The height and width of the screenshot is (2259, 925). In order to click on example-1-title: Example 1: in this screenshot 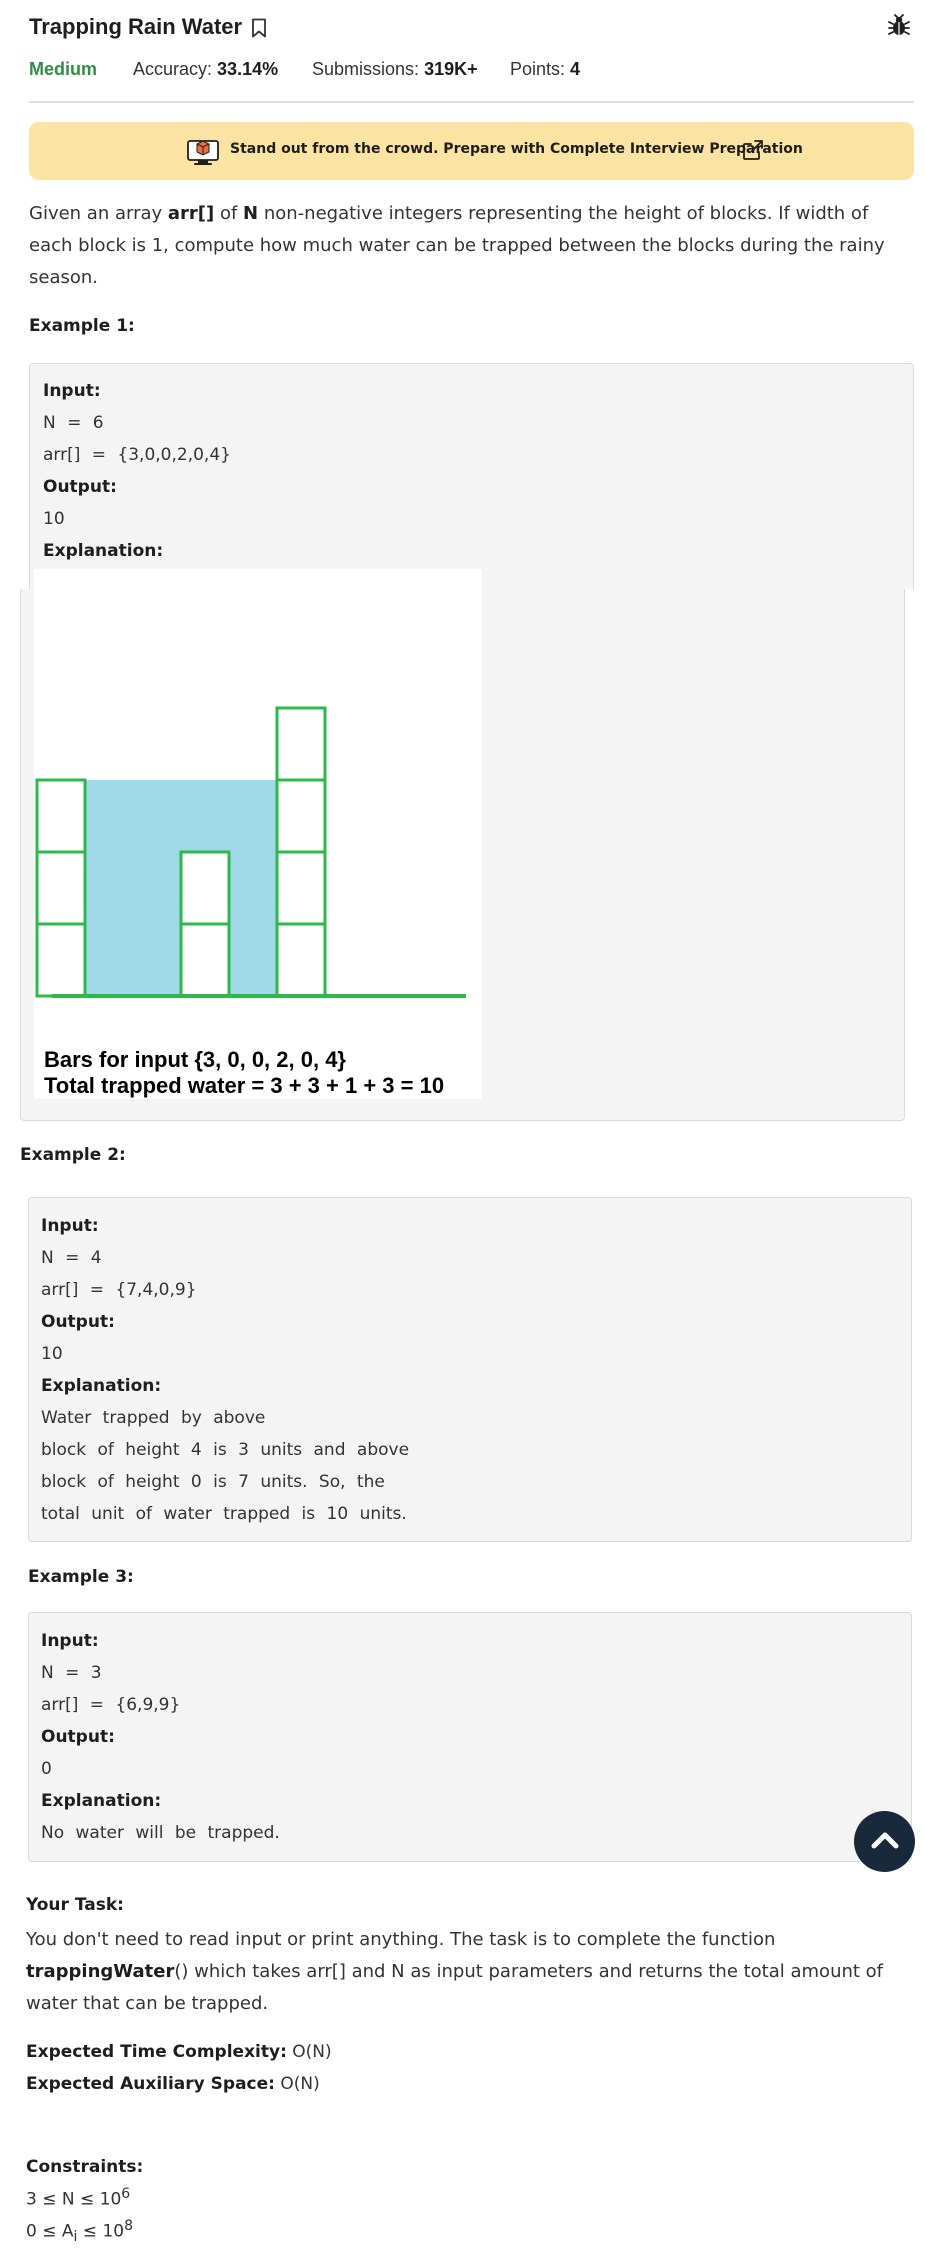, I will do `click(82, 326)`.